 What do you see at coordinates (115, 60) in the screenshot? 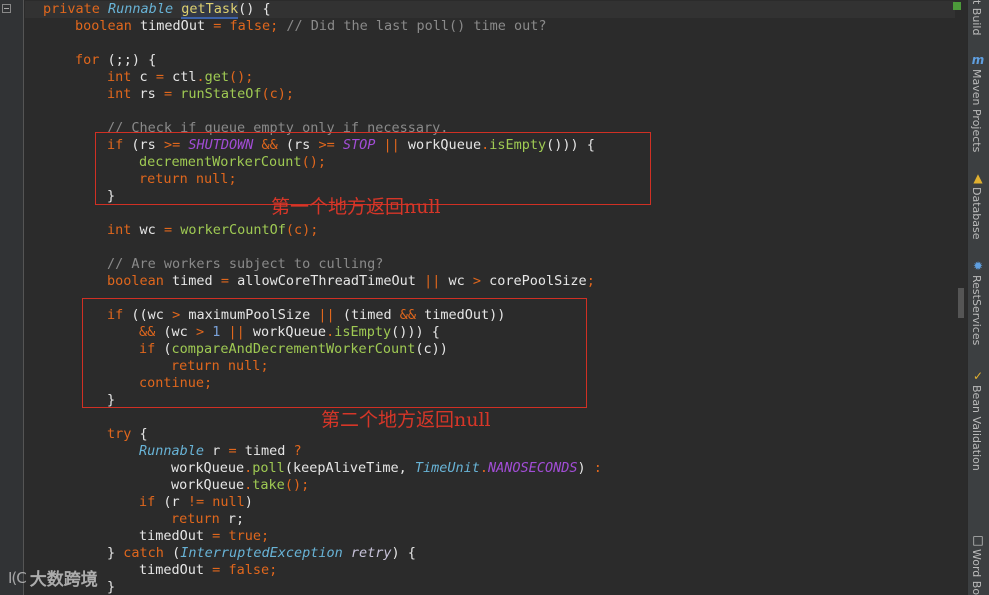
I see `code-line: for (;;) {` at bounding box center [115, 60].